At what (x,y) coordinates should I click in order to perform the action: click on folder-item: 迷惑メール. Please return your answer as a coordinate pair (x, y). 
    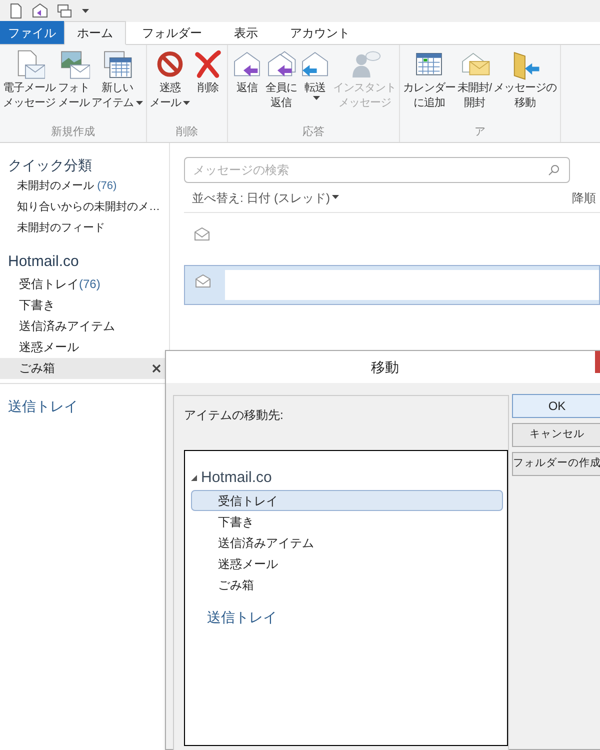
    Looking at the image, I should click on (84, 347).